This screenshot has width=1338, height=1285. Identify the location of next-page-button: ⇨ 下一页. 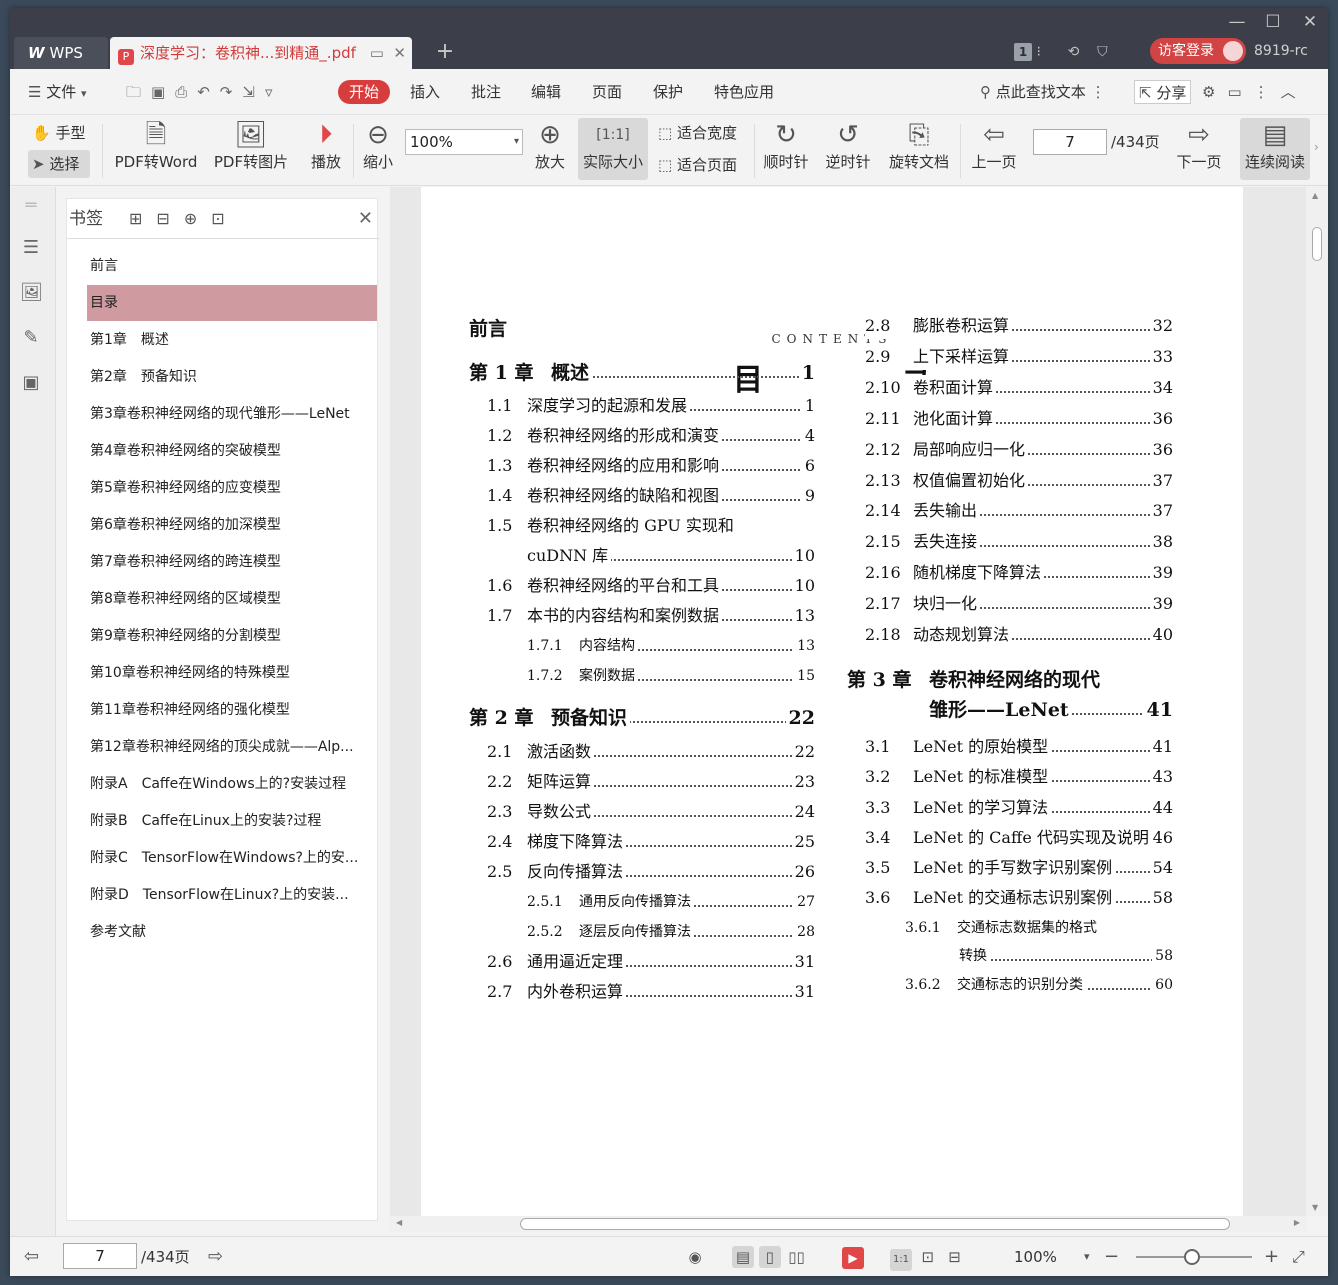
(1199, 145).